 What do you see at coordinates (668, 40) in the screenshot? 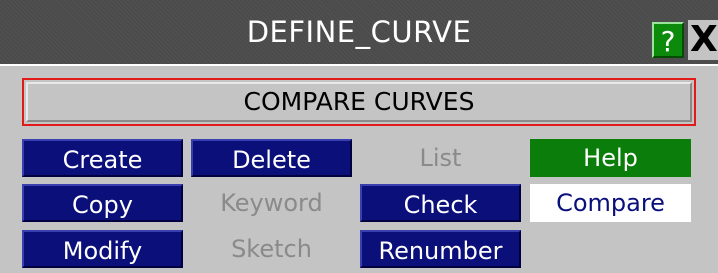
I see `help-question-button: ?` at bounding box center [668, 40].